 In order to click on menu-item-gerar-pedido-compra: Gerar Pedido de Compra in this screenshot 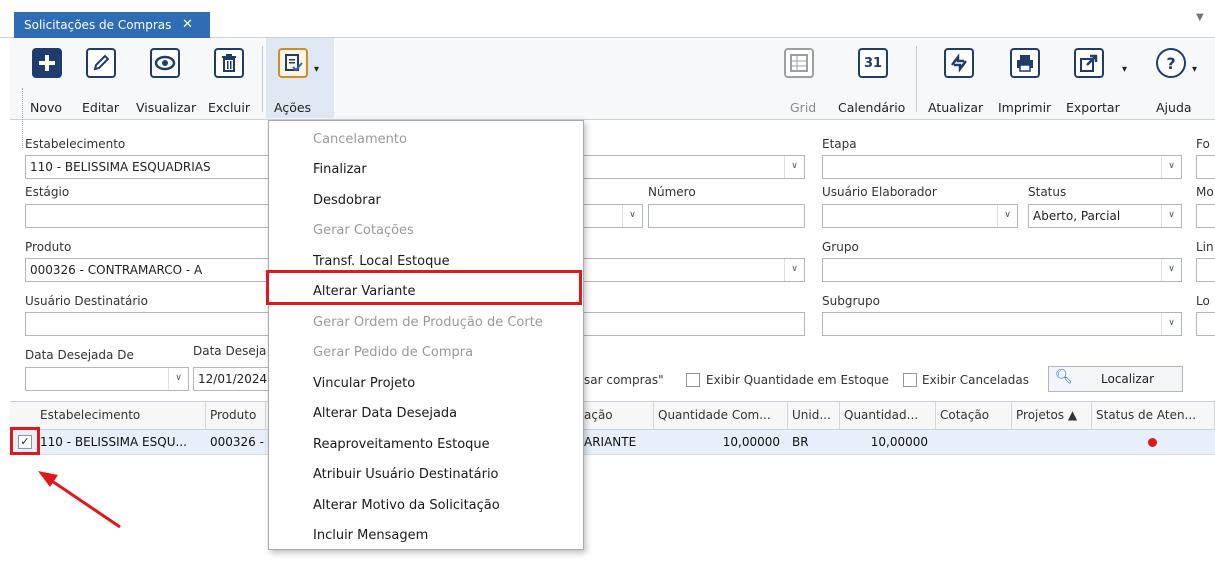, I will do `click(426, 353)`.